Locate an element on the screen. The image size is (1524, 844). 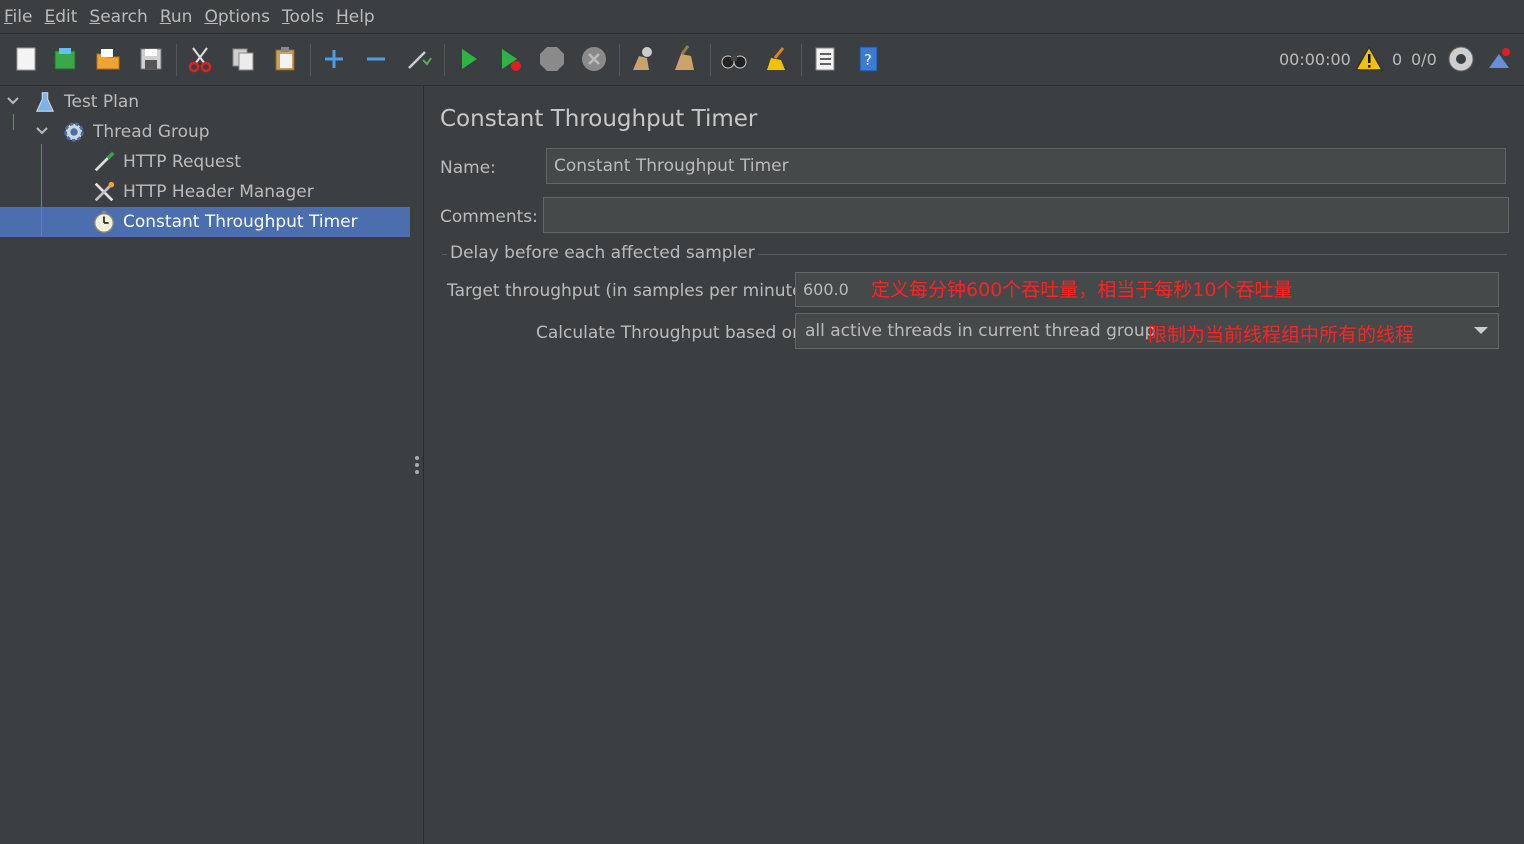
tree-item-label: Constant Throughput Timer is located at coordinates (240, 222).